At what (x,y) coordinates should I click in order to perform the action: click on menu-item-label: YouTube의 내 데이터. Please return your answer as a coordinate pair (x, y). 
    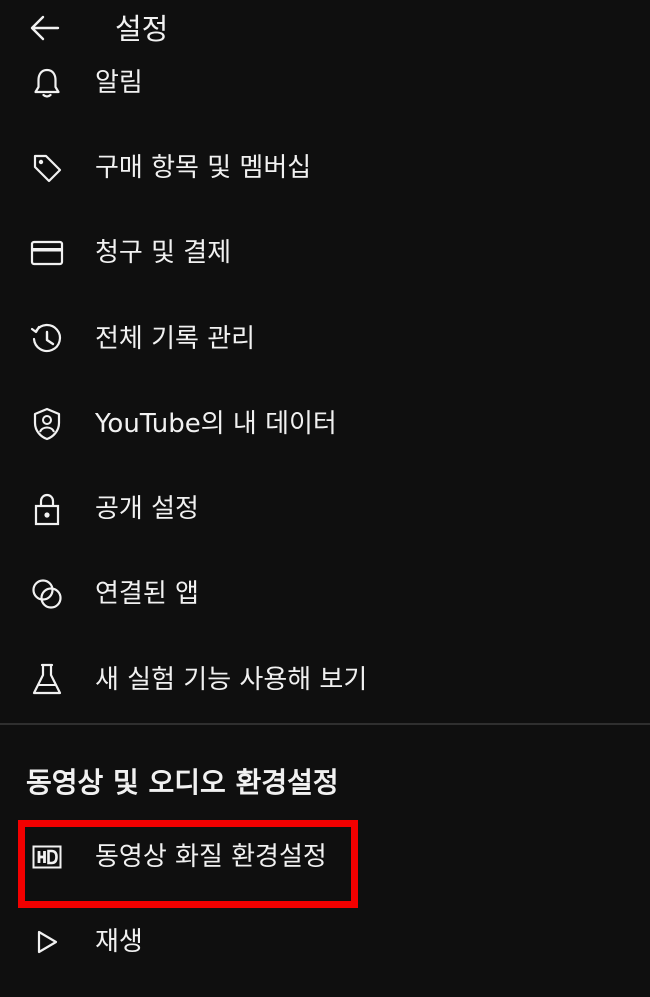
    Looking at the image, I should click on (216, 423).